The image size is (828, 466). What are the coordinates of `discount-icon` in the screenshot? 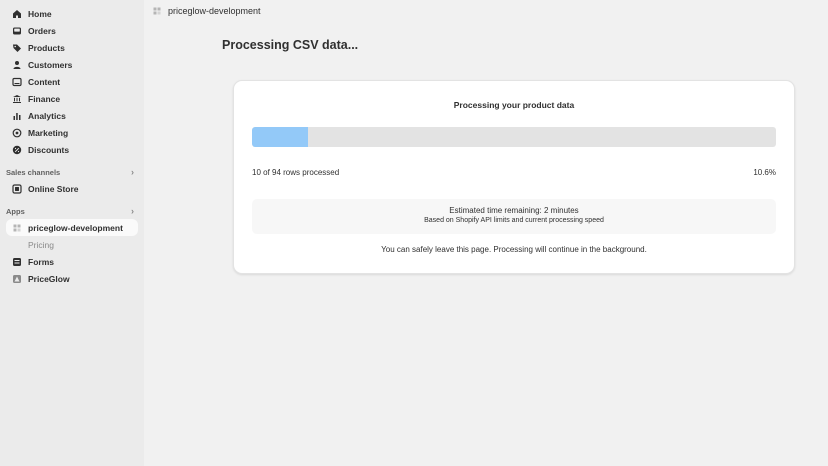 It's located at (17, 150).